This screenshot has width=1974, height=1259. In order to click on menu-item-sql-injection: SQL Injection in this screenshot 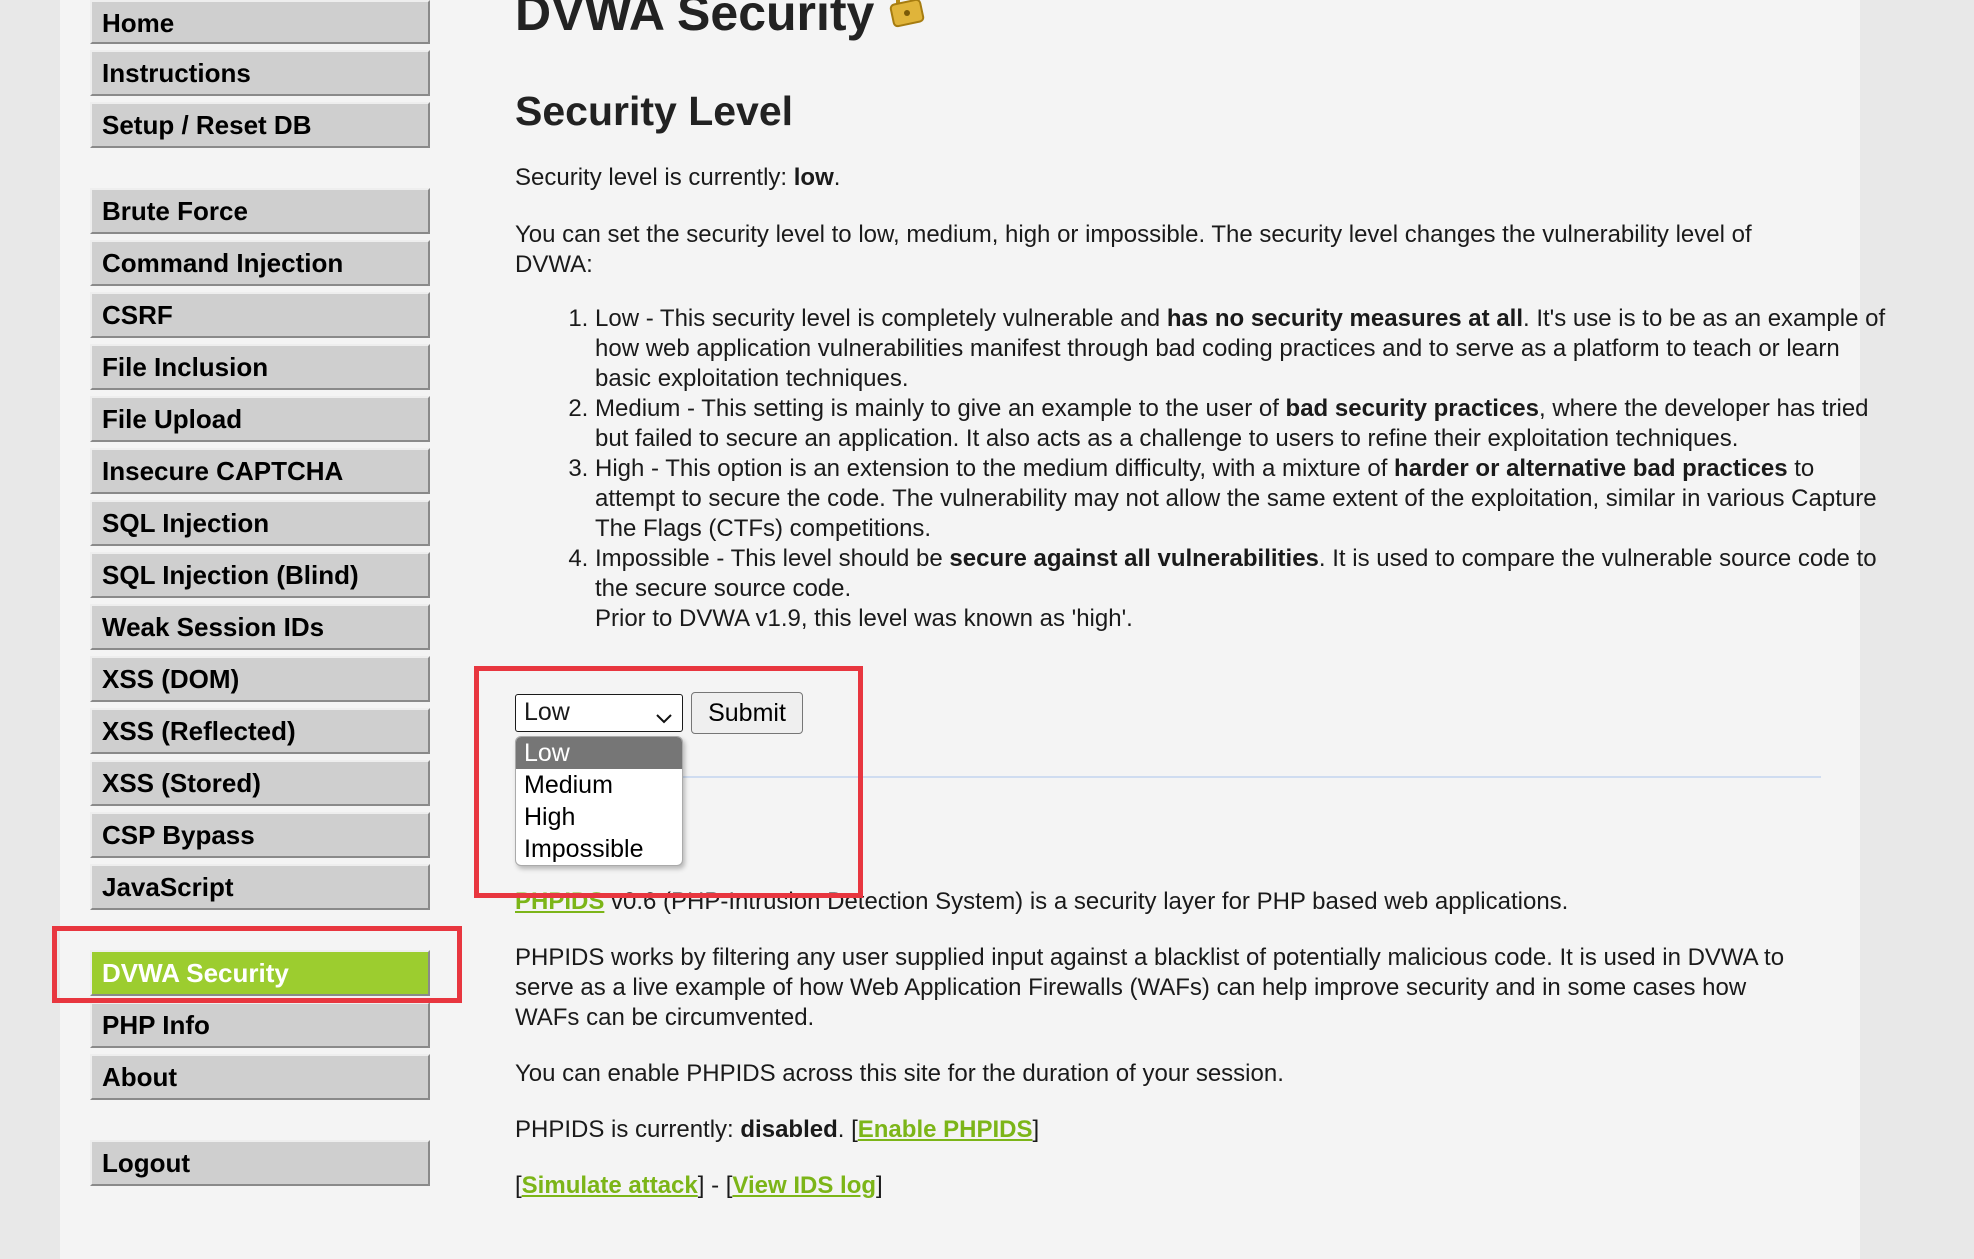, I will do `click(260, 523)`.